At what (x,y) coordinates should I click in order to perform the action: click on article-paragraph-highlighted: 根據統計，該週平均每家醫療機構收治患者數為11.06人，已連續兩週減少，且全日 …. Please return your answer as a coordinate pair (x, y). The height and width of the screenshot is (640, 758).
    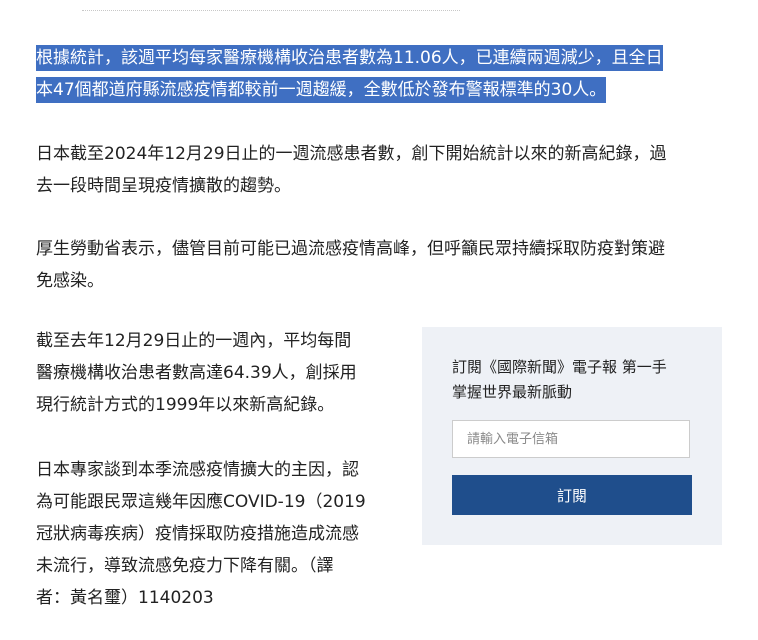
    Looking at the image, I should click on (381, 74).